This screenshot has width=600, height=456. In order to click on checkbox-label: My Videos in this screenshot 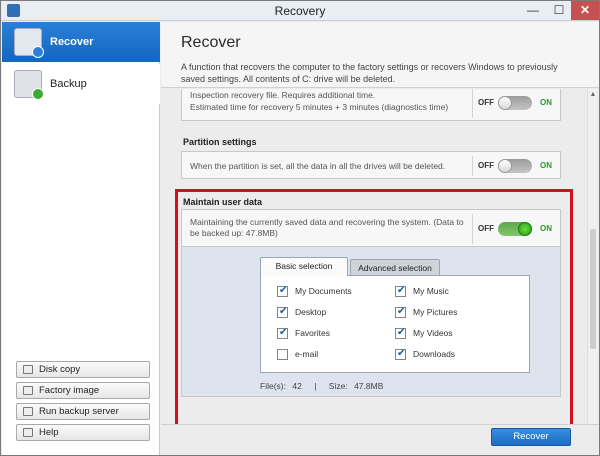, I will do `click(433, 333)`.